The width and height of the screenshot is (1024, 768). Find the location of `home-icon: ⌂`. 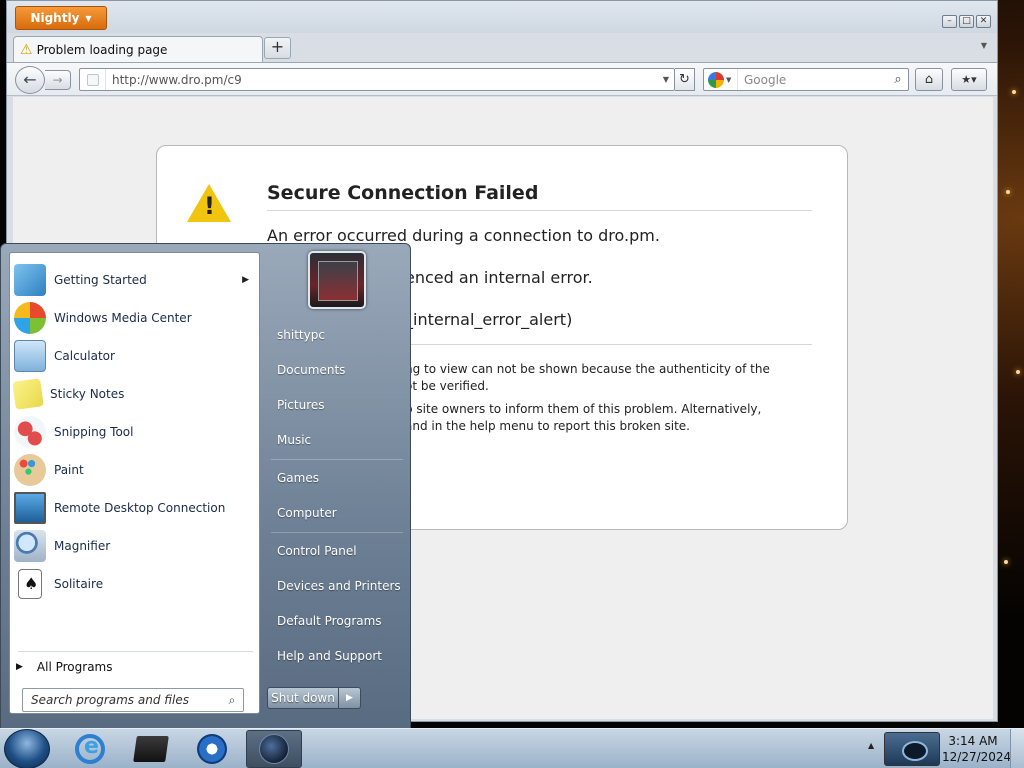

home-icon: ⌂ is located at coordinates (929, 79).